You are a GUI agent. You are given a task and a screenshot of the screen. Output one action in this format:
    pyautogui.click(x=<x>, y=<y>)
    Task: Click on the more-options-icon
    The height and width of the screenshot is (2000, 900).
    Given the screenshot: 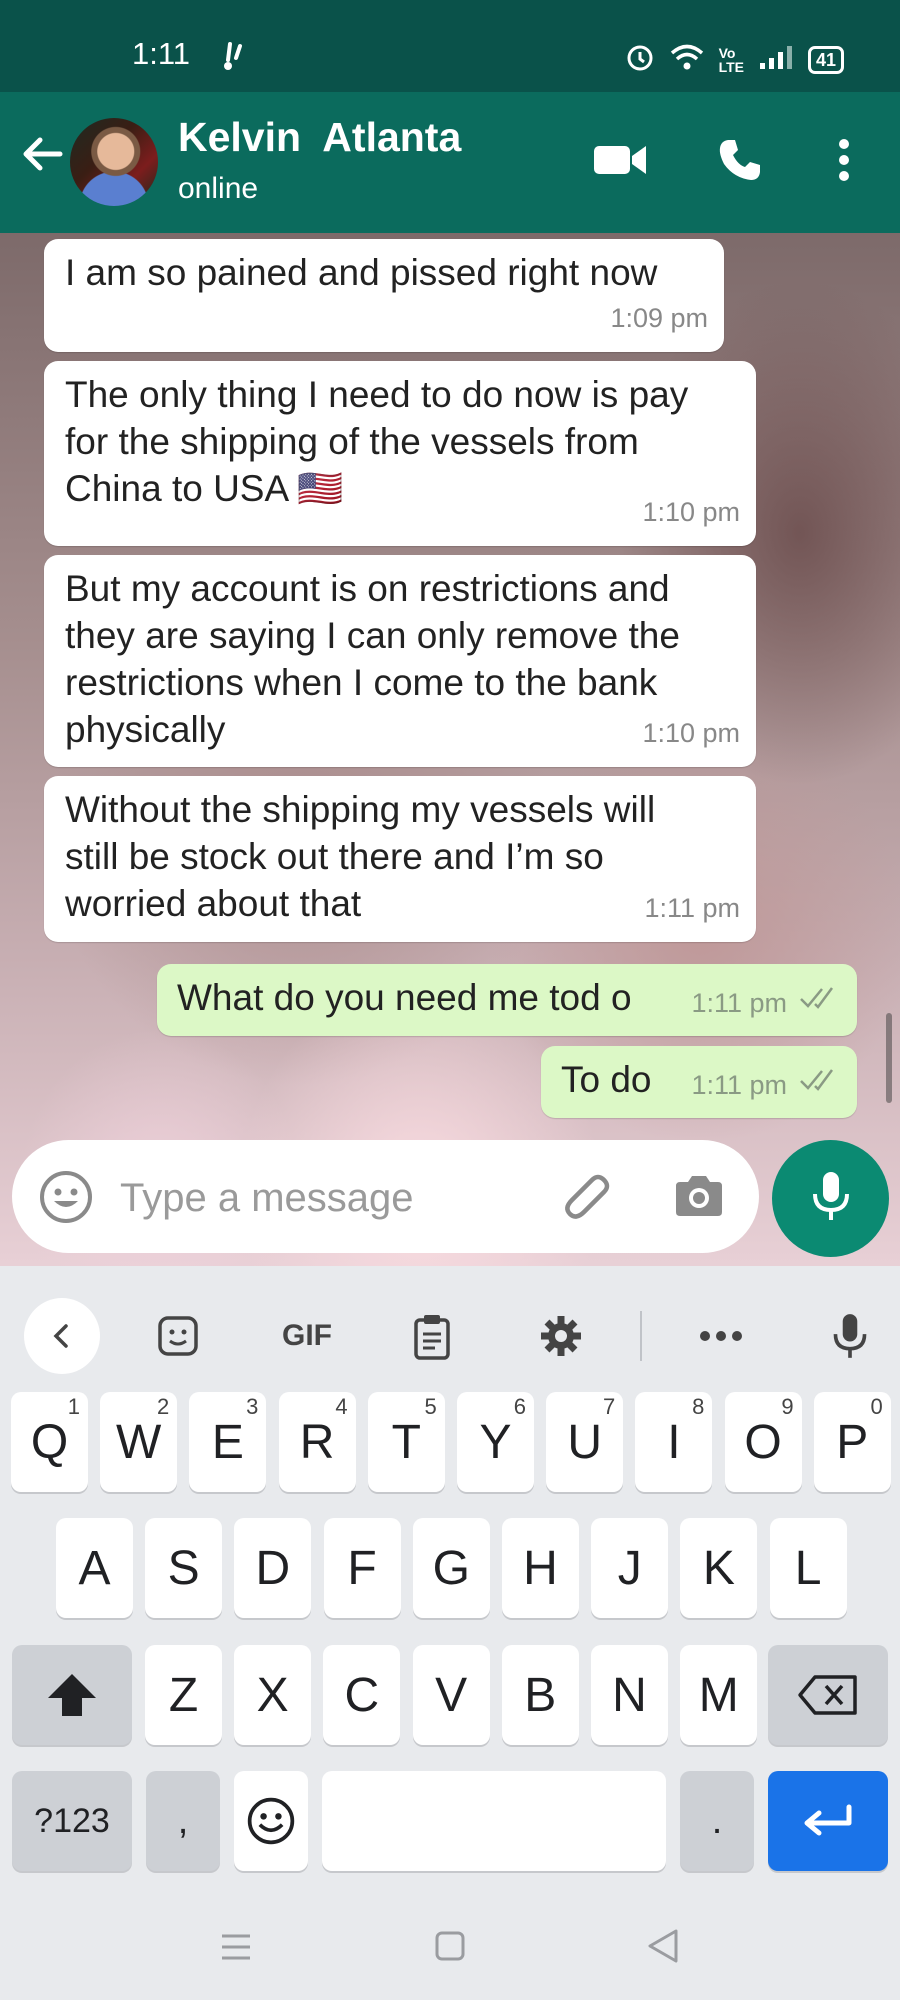 What is the action you would take?
    pyautogui.click(x=844, y=160)
    